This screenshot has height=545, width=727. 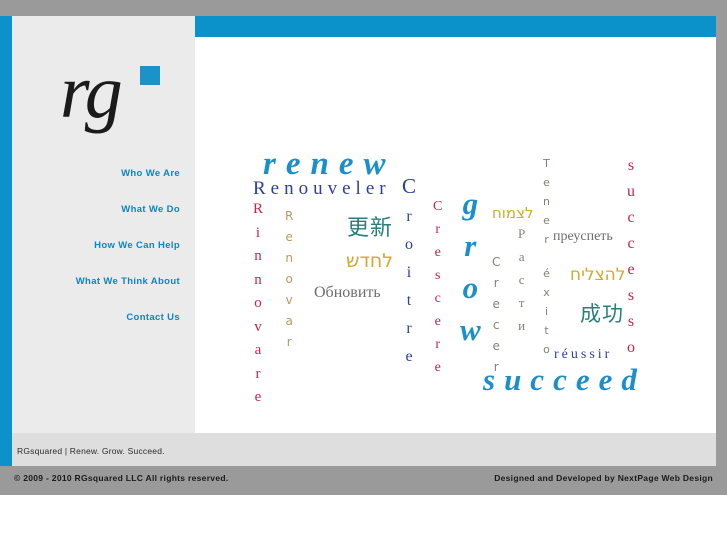 What do you see at coordinates (631, 257) in the screenshot?
I see `cloud-word-successo: S u c c e s s o` at bounding box center [631, 257].